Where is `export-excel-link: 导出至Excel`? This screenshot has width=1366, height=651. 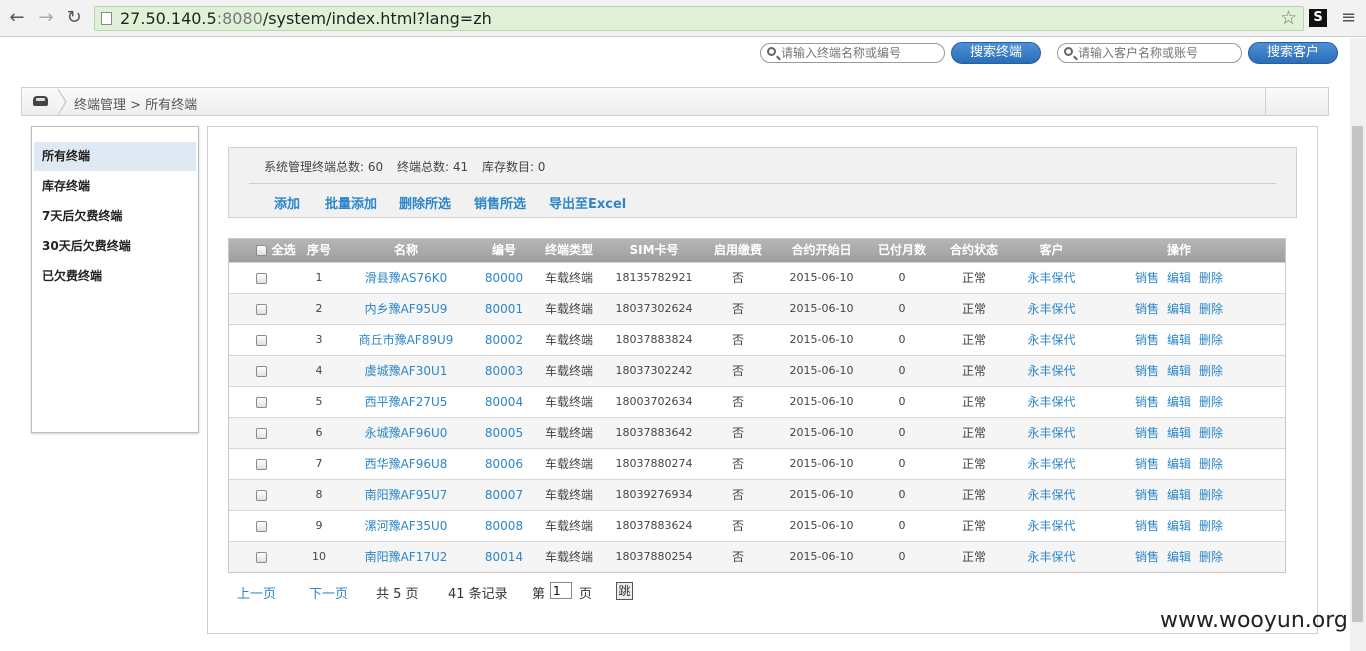
export-excel-link: 导出至Excel is located at coordinates (587, 202).